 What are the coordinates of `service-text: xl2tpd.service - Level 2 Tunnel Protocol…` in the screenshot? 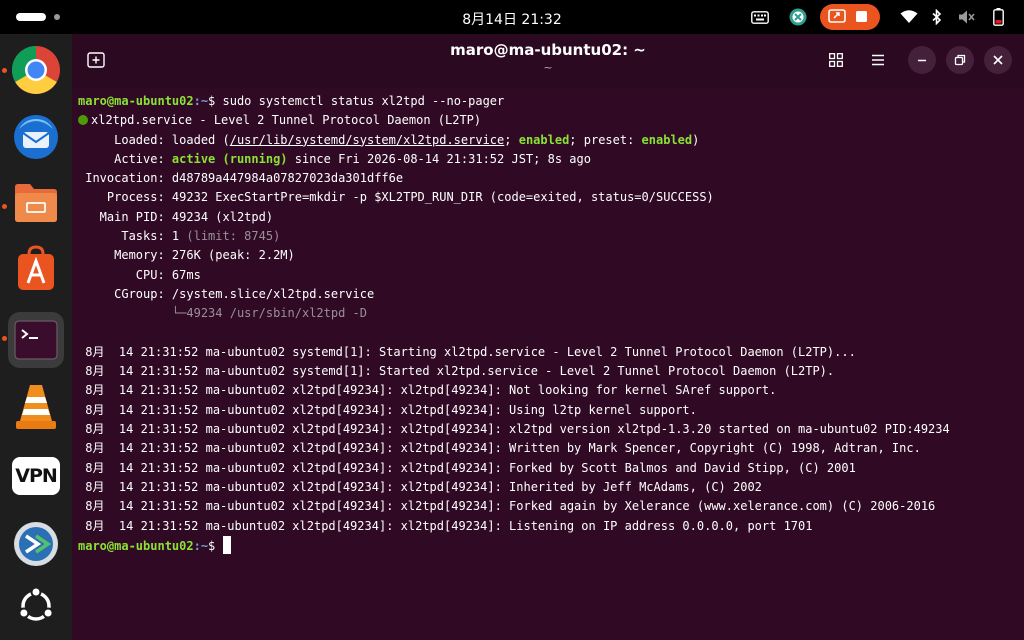 It's located at (286, 120).